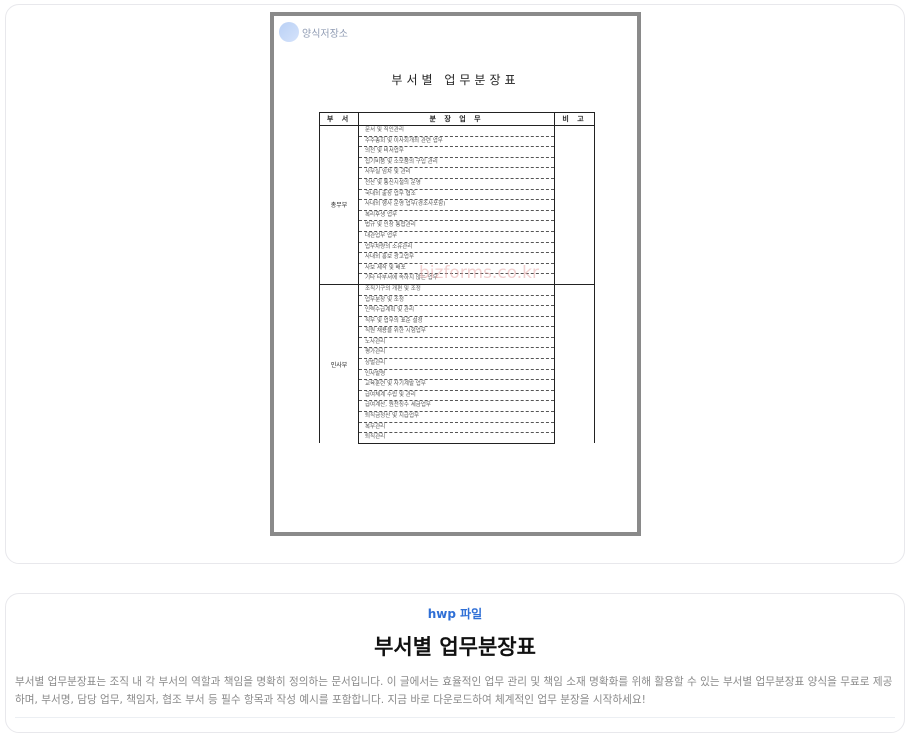  I want to click on duty-cell: 인사발령, so click(456, 375).